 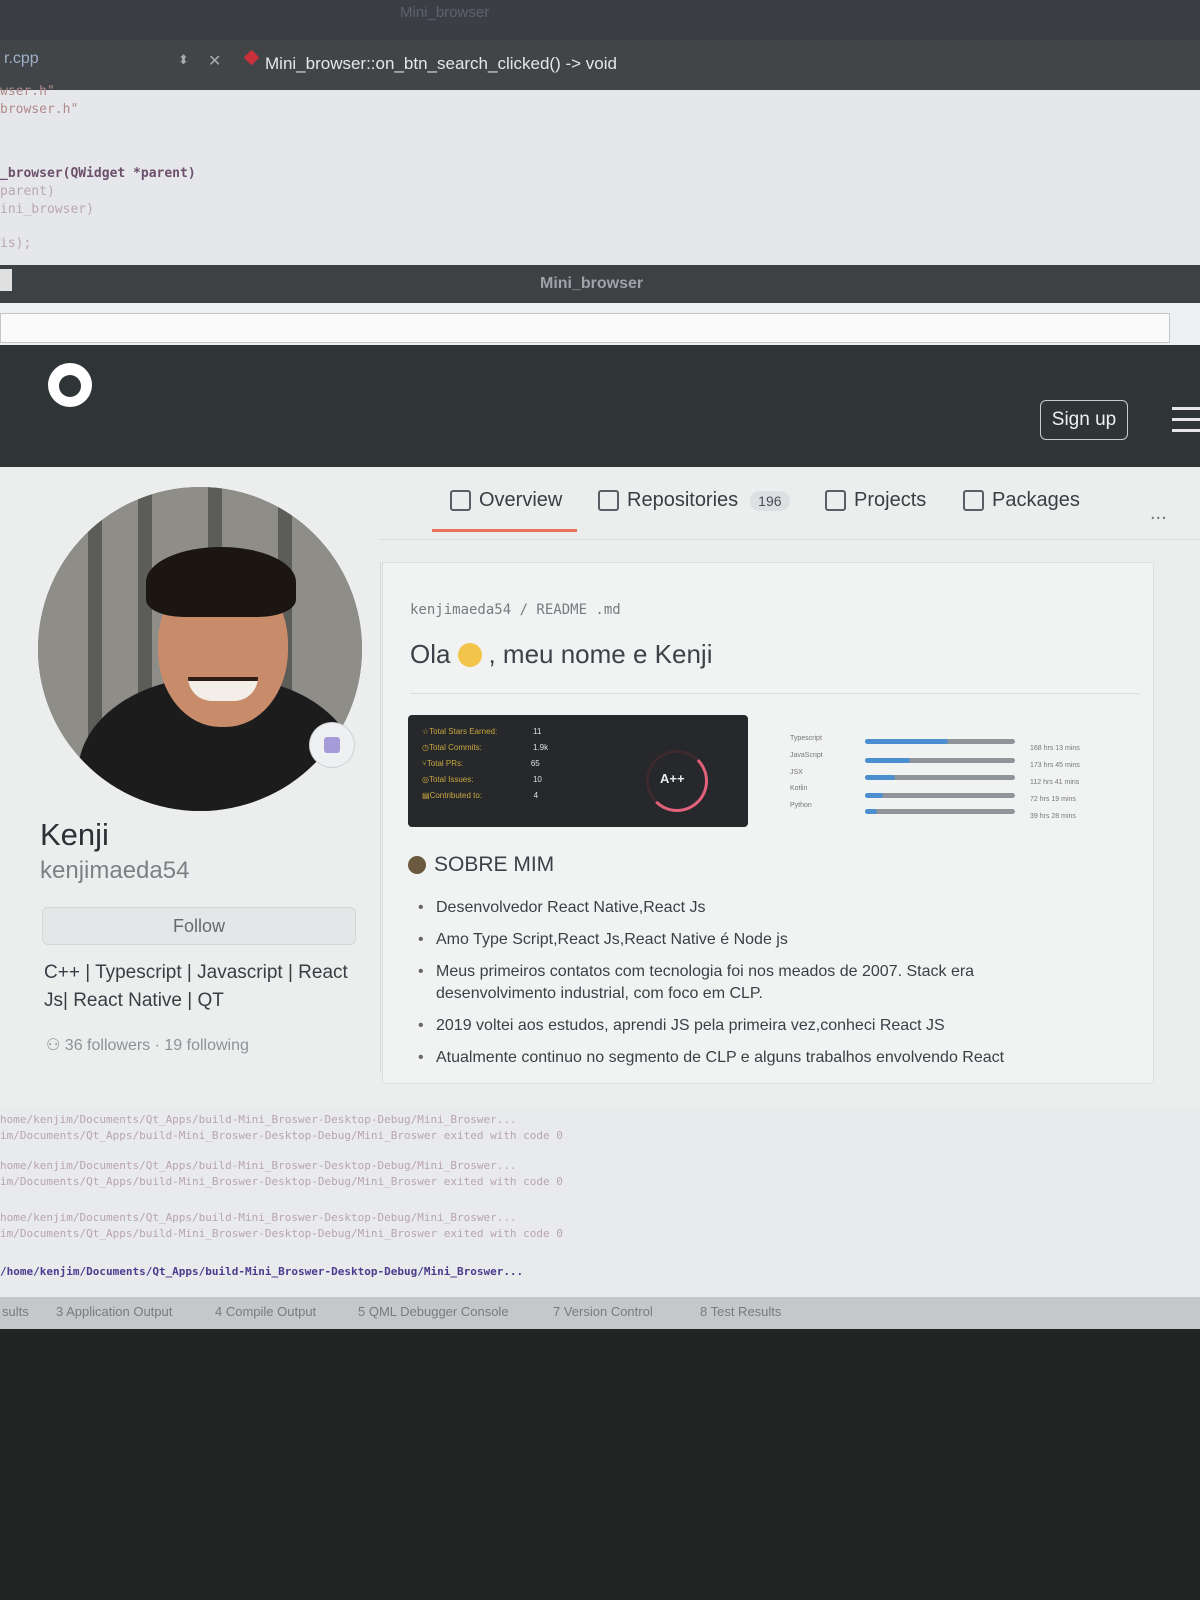 What do you see at coordinates (1055, 765) in the screenshot?
I see `lang-time: 173 hrs 45 mins` at bounding box center [1055, 765].